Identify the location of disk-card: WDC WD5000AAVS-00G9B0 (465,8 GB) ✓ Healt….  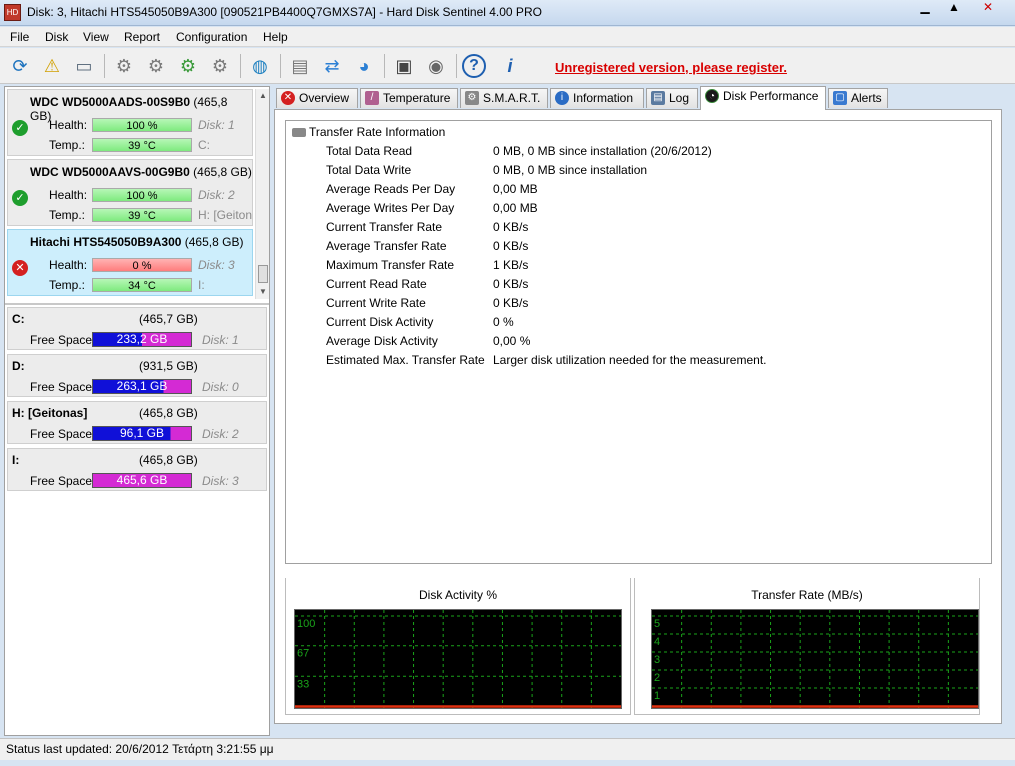
(130, 192).